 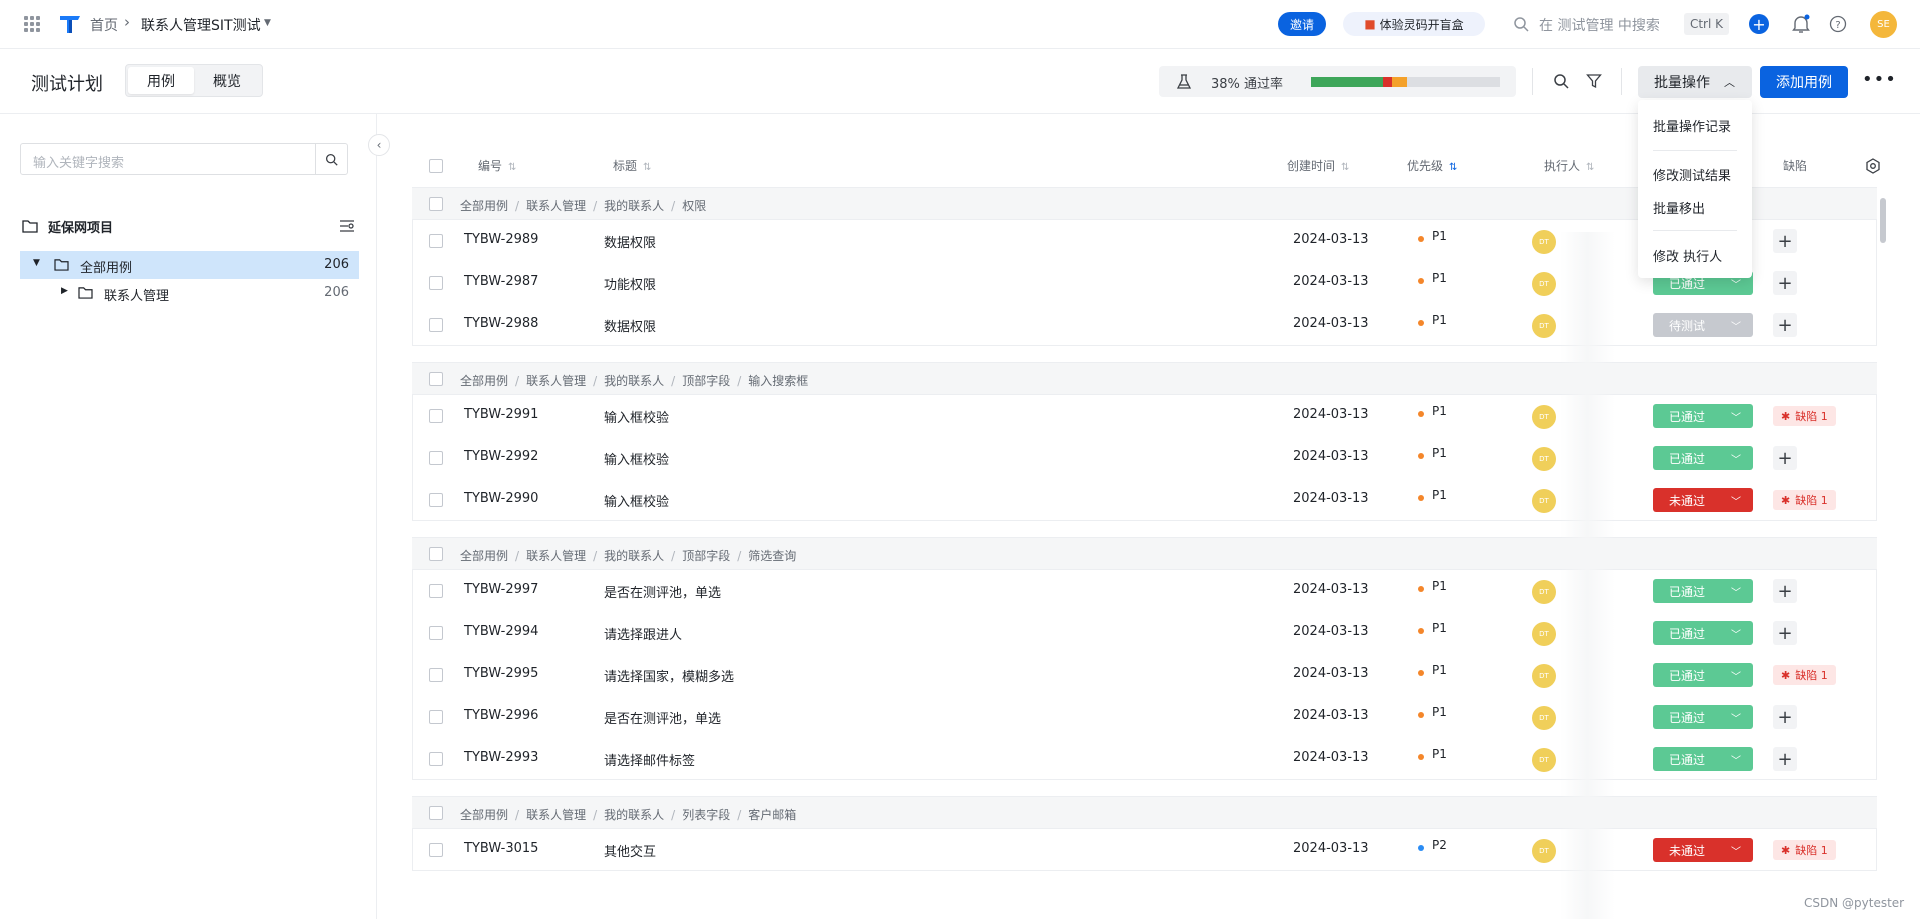 What do you see at coordinates (1432, 165) in the screenshot?
I see `column-header-priority: 优先级 ⇅` at bounding box center [1432, 165].